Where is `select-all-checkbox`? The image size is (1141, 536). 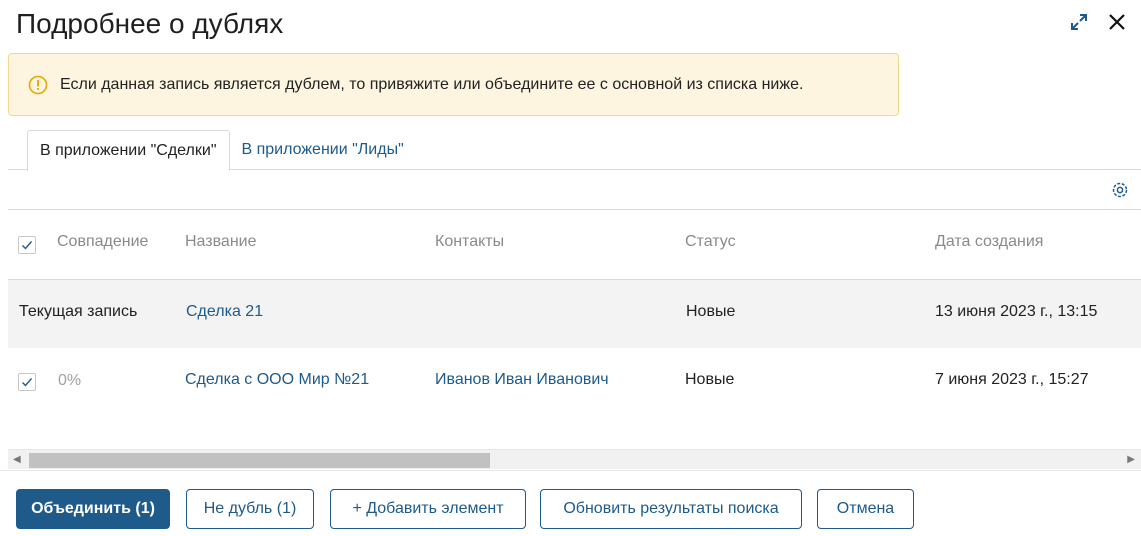 select-all-checkbox is located at coordinates (27, 245).